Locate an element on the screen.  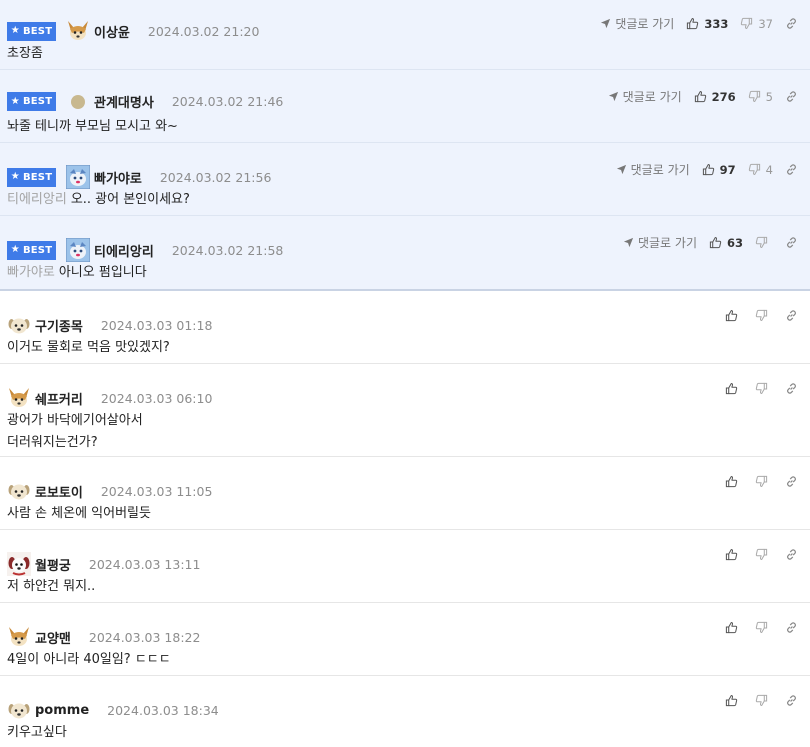
comment: 교양맨 2024.03.03 18:22 4일이 아니라 40일임? ㄷㄷㄷ is located at coordinates (405, 639).